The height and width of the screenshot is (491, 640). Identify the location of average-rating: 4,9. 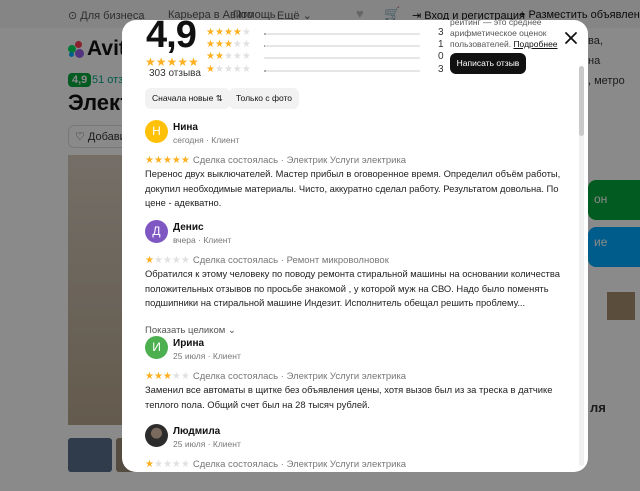
(171, 38).